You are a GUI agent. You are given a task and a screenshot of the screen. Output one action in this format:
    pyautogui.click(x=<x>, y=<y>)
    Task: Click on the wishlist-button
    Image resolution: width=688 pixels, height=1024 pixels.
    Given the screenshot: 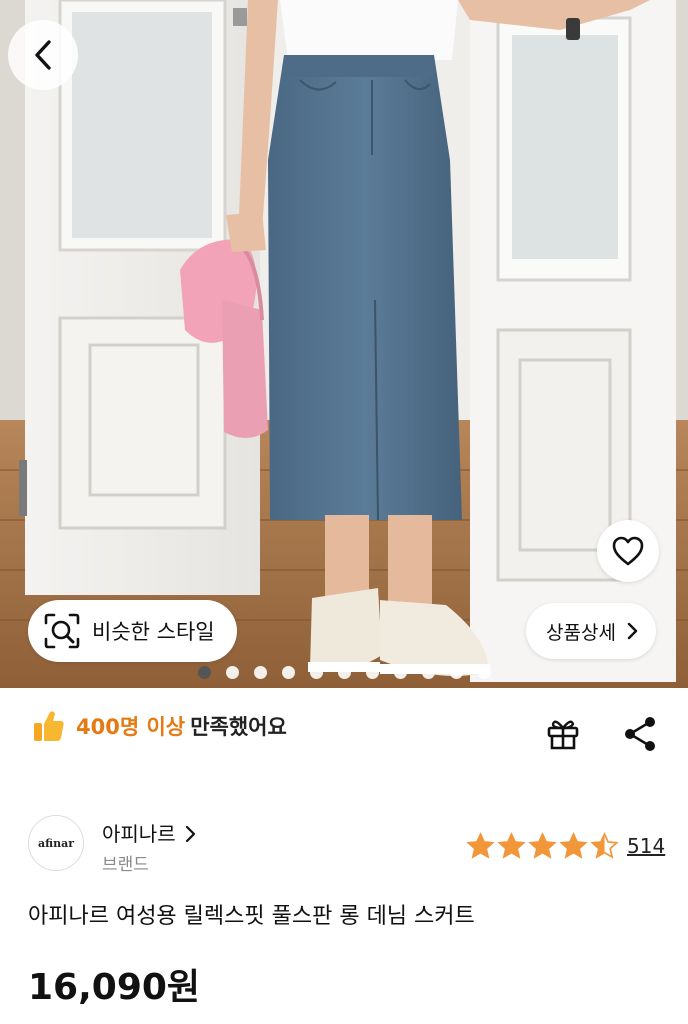 What is the action you would take?
    pyautogui.click(x=628, y=551)
    